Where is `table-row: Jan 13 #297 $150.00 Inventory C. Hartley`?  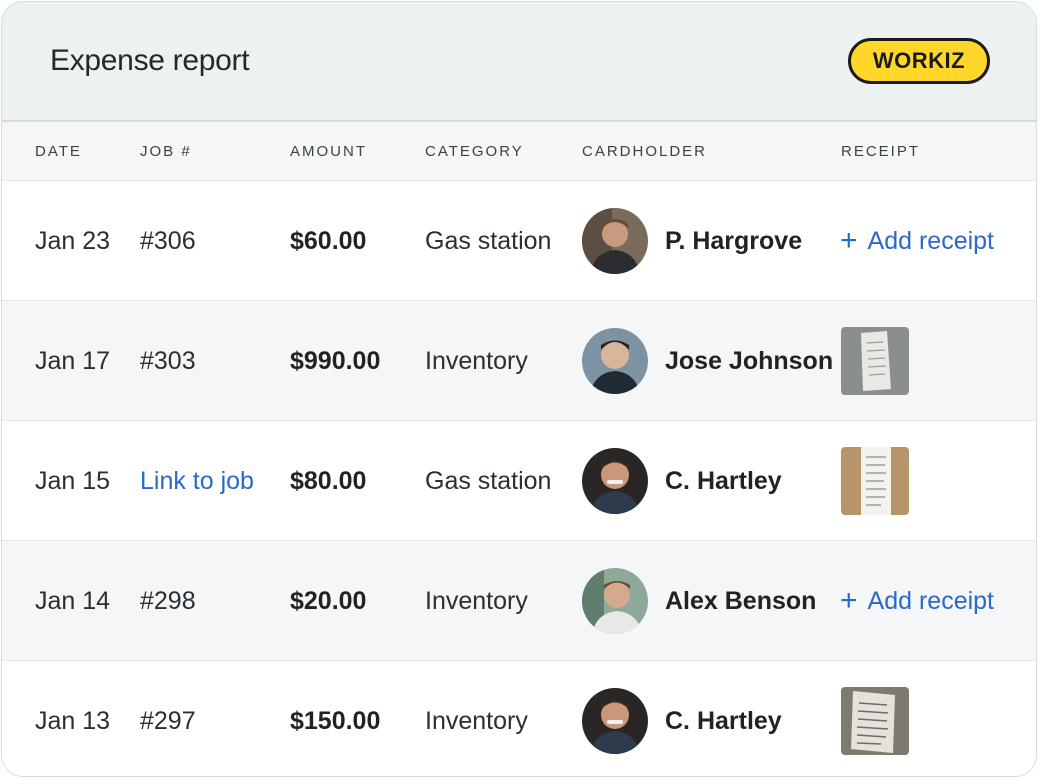
table-row: Jan 13 #297 $150.00 Inventory C. Hartley is located at coordinates (519, 718).